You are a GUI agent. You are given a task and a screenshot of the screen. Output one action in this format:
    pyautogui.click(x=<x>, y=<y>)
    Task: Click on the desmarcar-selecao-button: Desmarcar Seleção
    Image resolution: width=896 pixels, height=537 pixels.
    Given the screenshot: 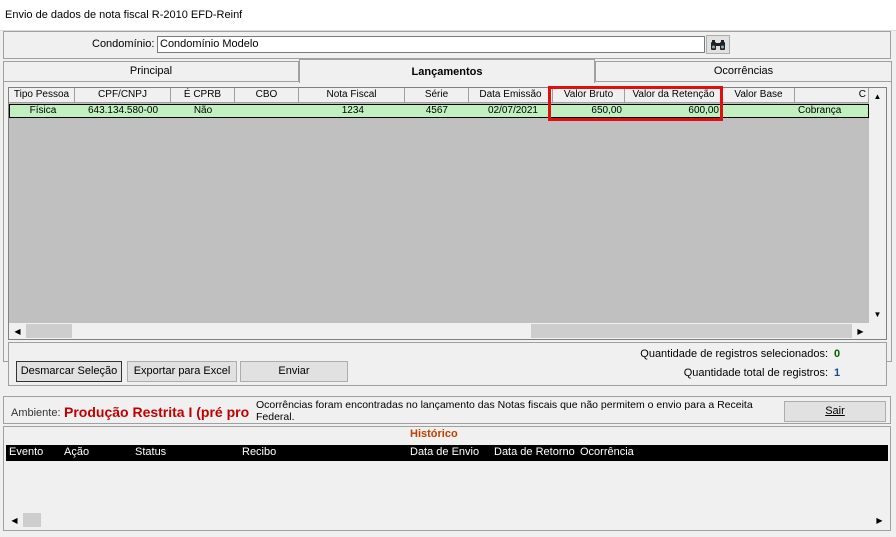 What is the action you would take?
    pyautogui.click(x=69, y=371)
    